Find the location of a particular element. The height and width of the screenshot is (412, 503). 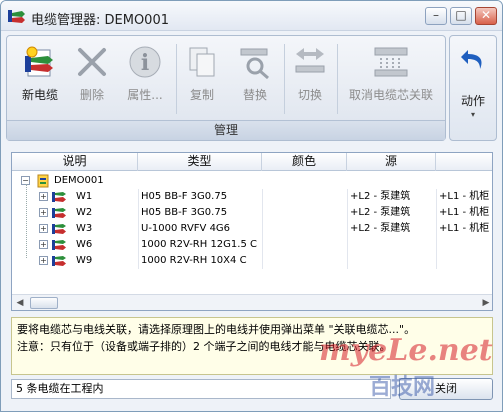

column-color: 颜色 is located at coordinates (304, 162).